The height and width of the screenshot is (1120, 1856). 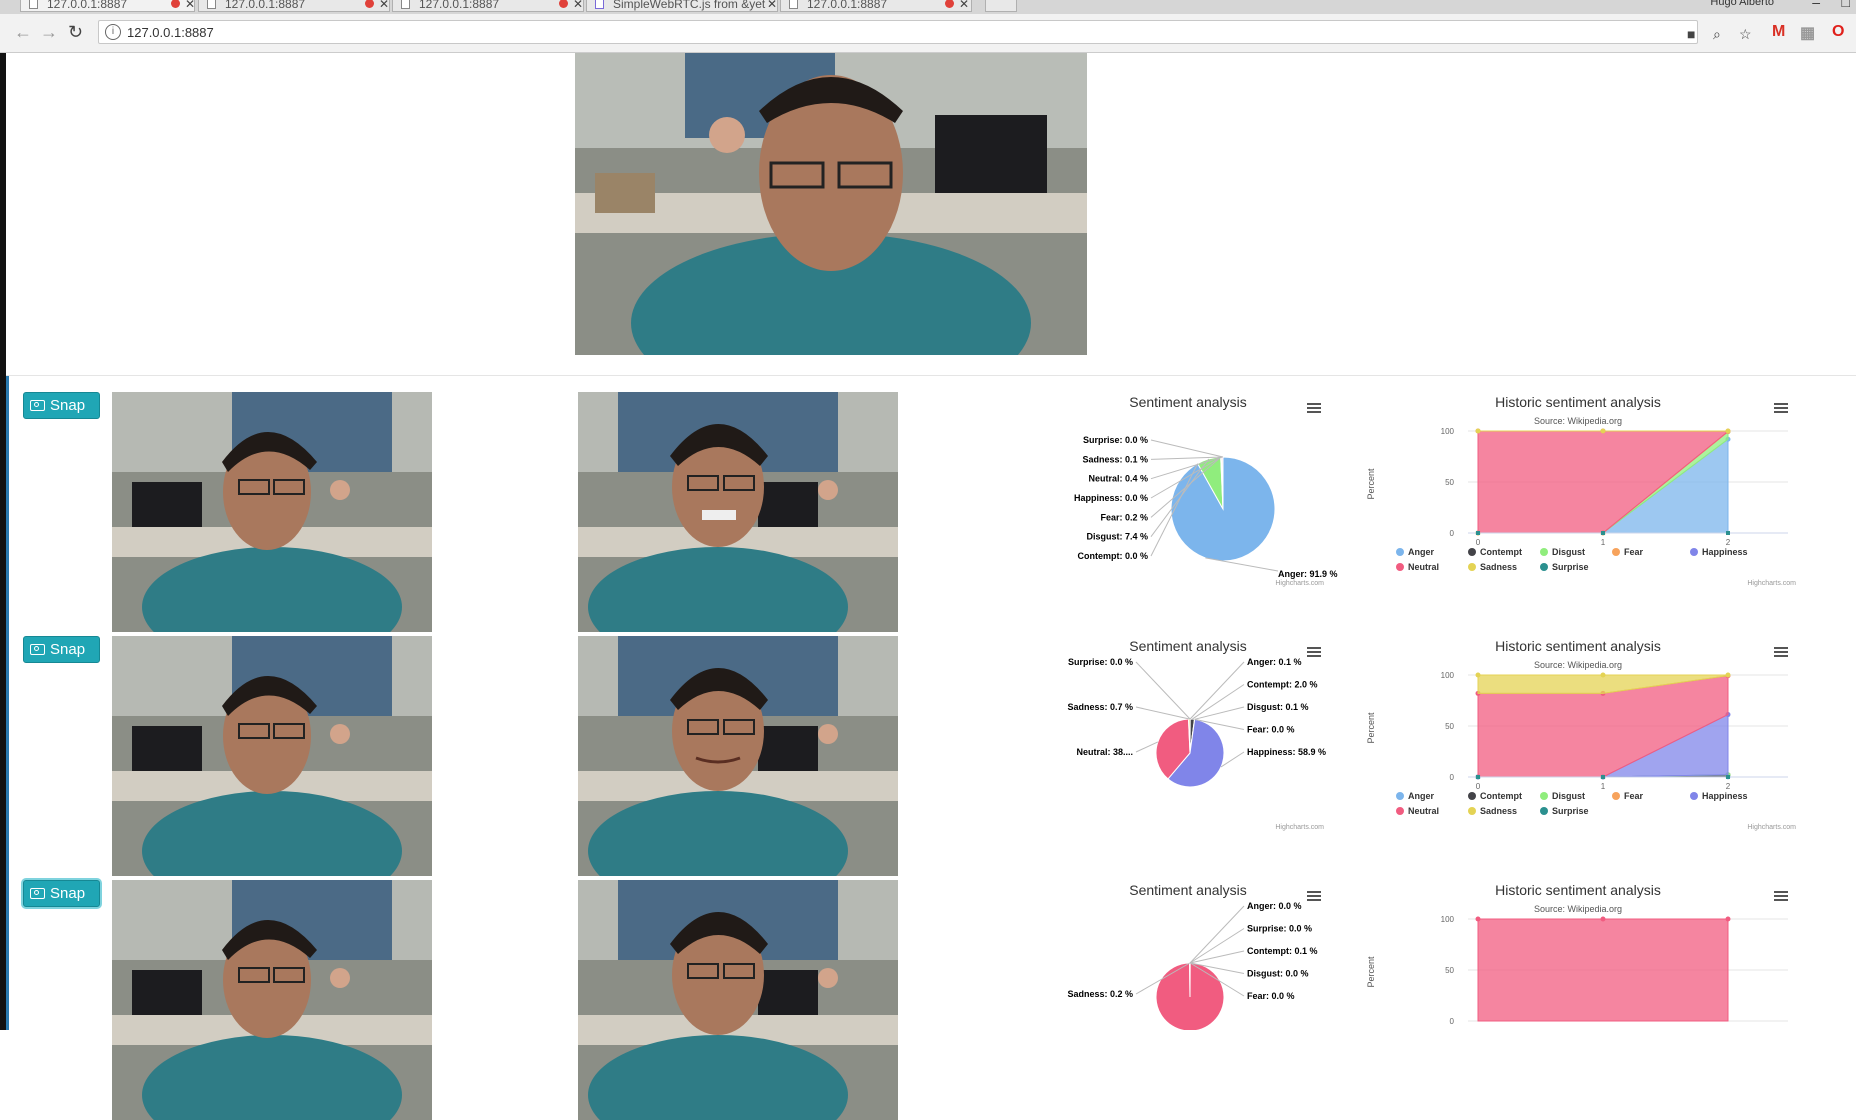 I want to click on pie-data-label: Anger: 0.1 %, so click(x=1274, y=662).